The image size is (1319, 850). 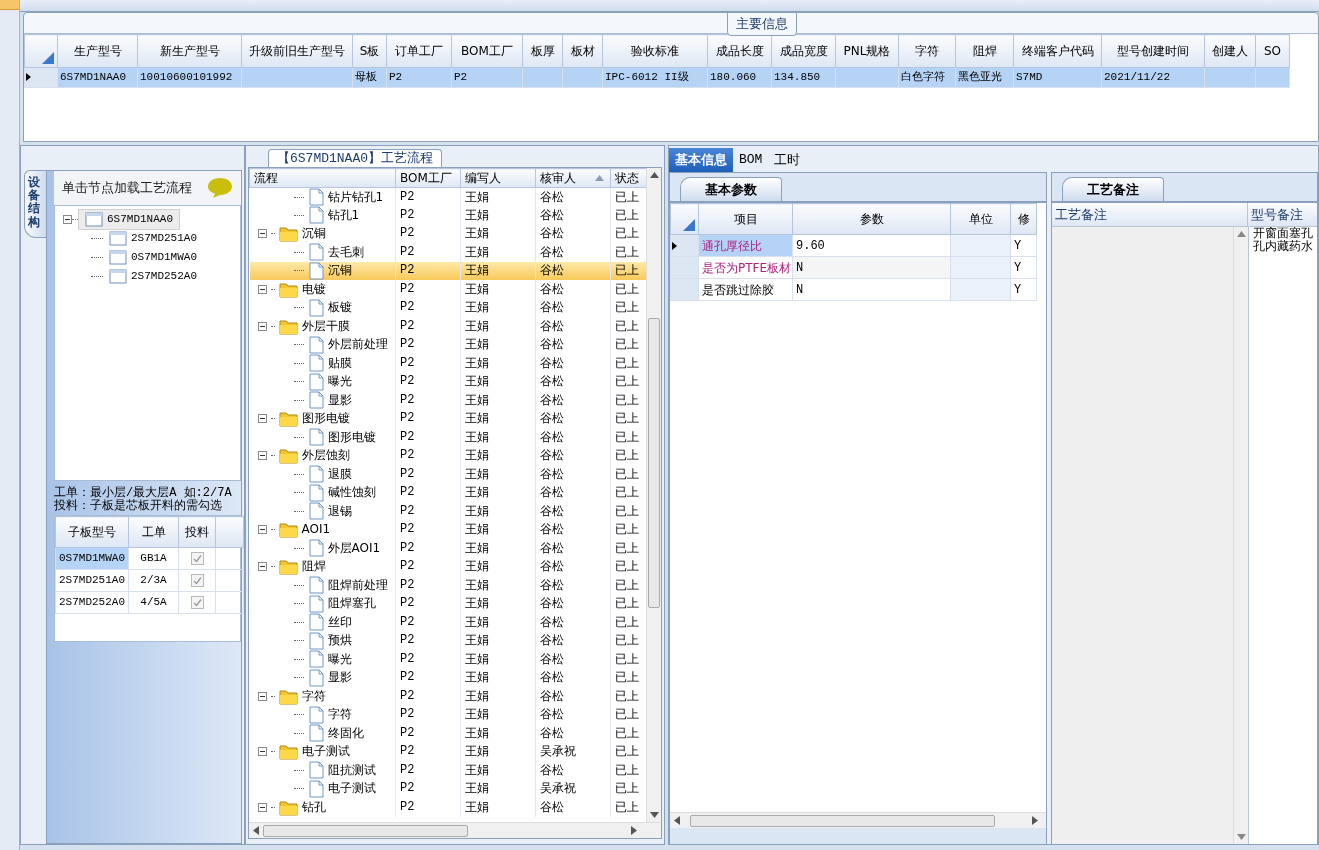 I want to click on tree-node: 0S7MD1MWA0, so click(x=153, y=257).